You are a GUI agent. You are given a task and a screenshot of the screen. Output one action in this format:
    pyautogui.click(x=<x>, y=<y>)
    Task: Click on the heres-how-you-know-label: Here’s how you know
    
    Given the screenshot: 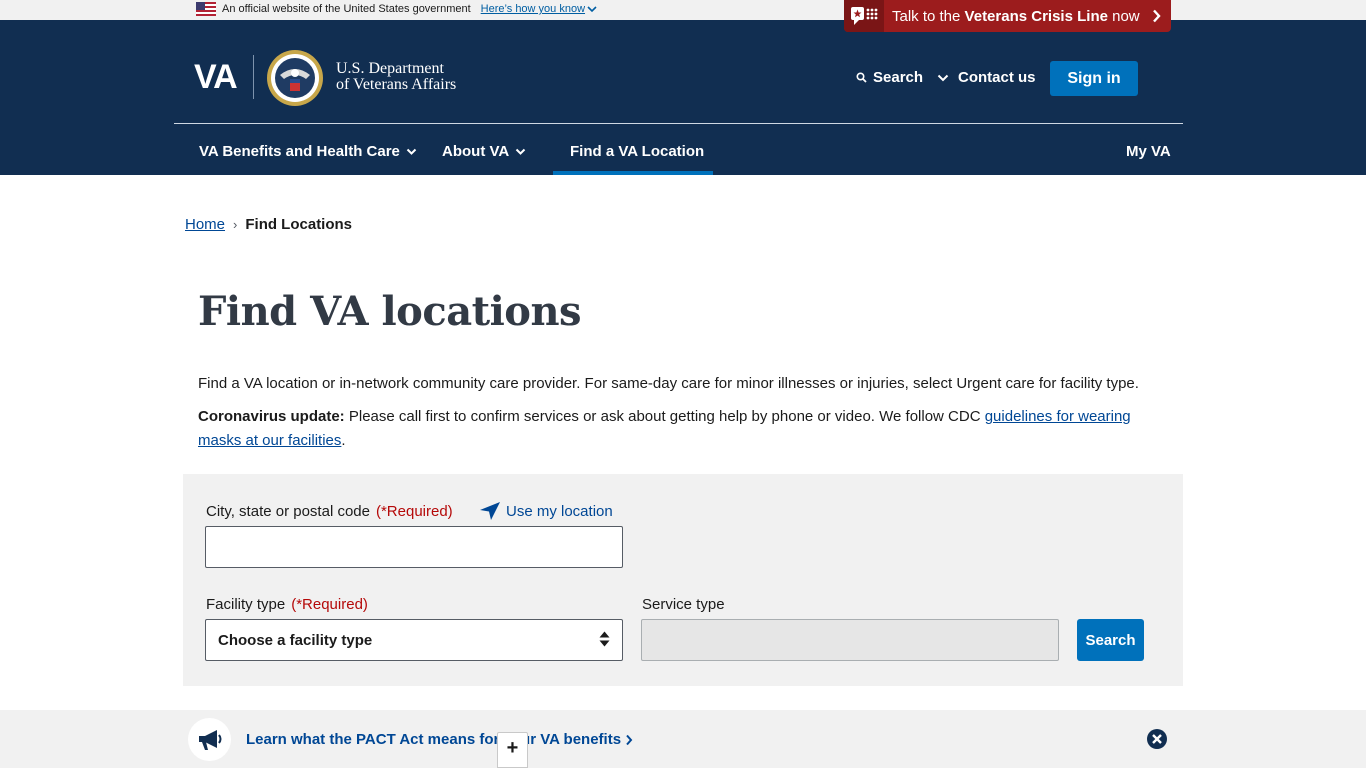 What is the action you would take?
    pyautogui.click(x=533, y=9)
    